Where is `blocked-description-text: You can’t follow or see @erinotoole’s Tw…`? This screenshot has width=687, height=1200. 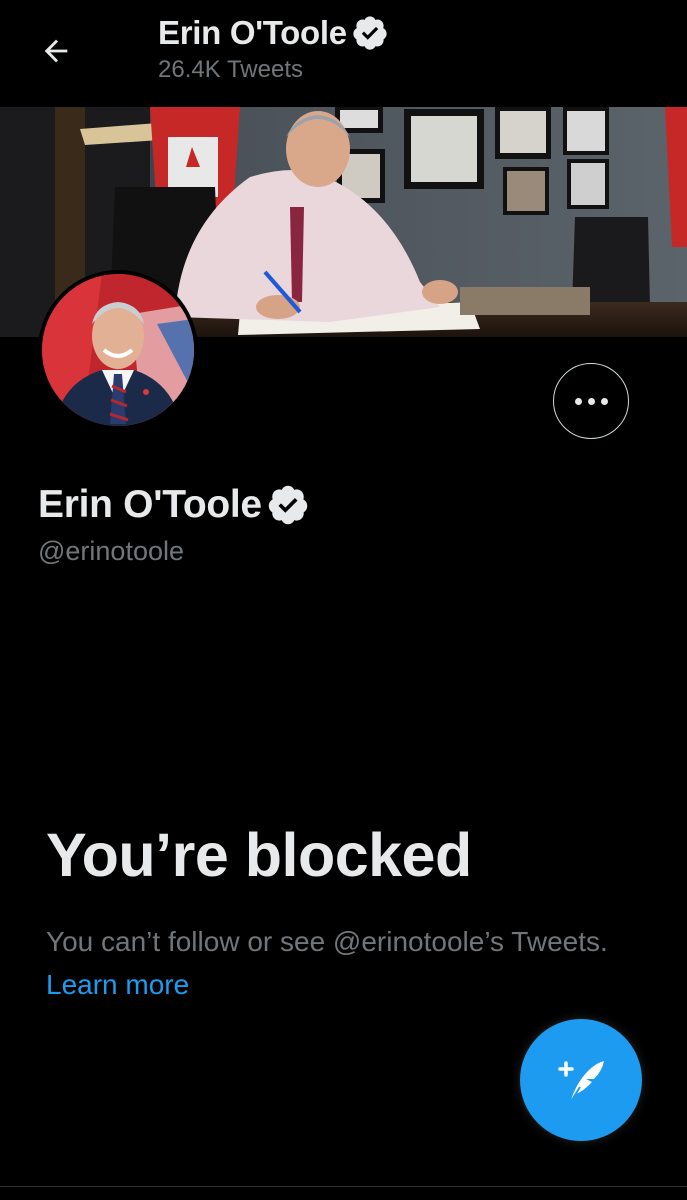
blocked-description-text: You can’t follow or see @erinotoole’s Tw… is located at coordinates (327, 941).